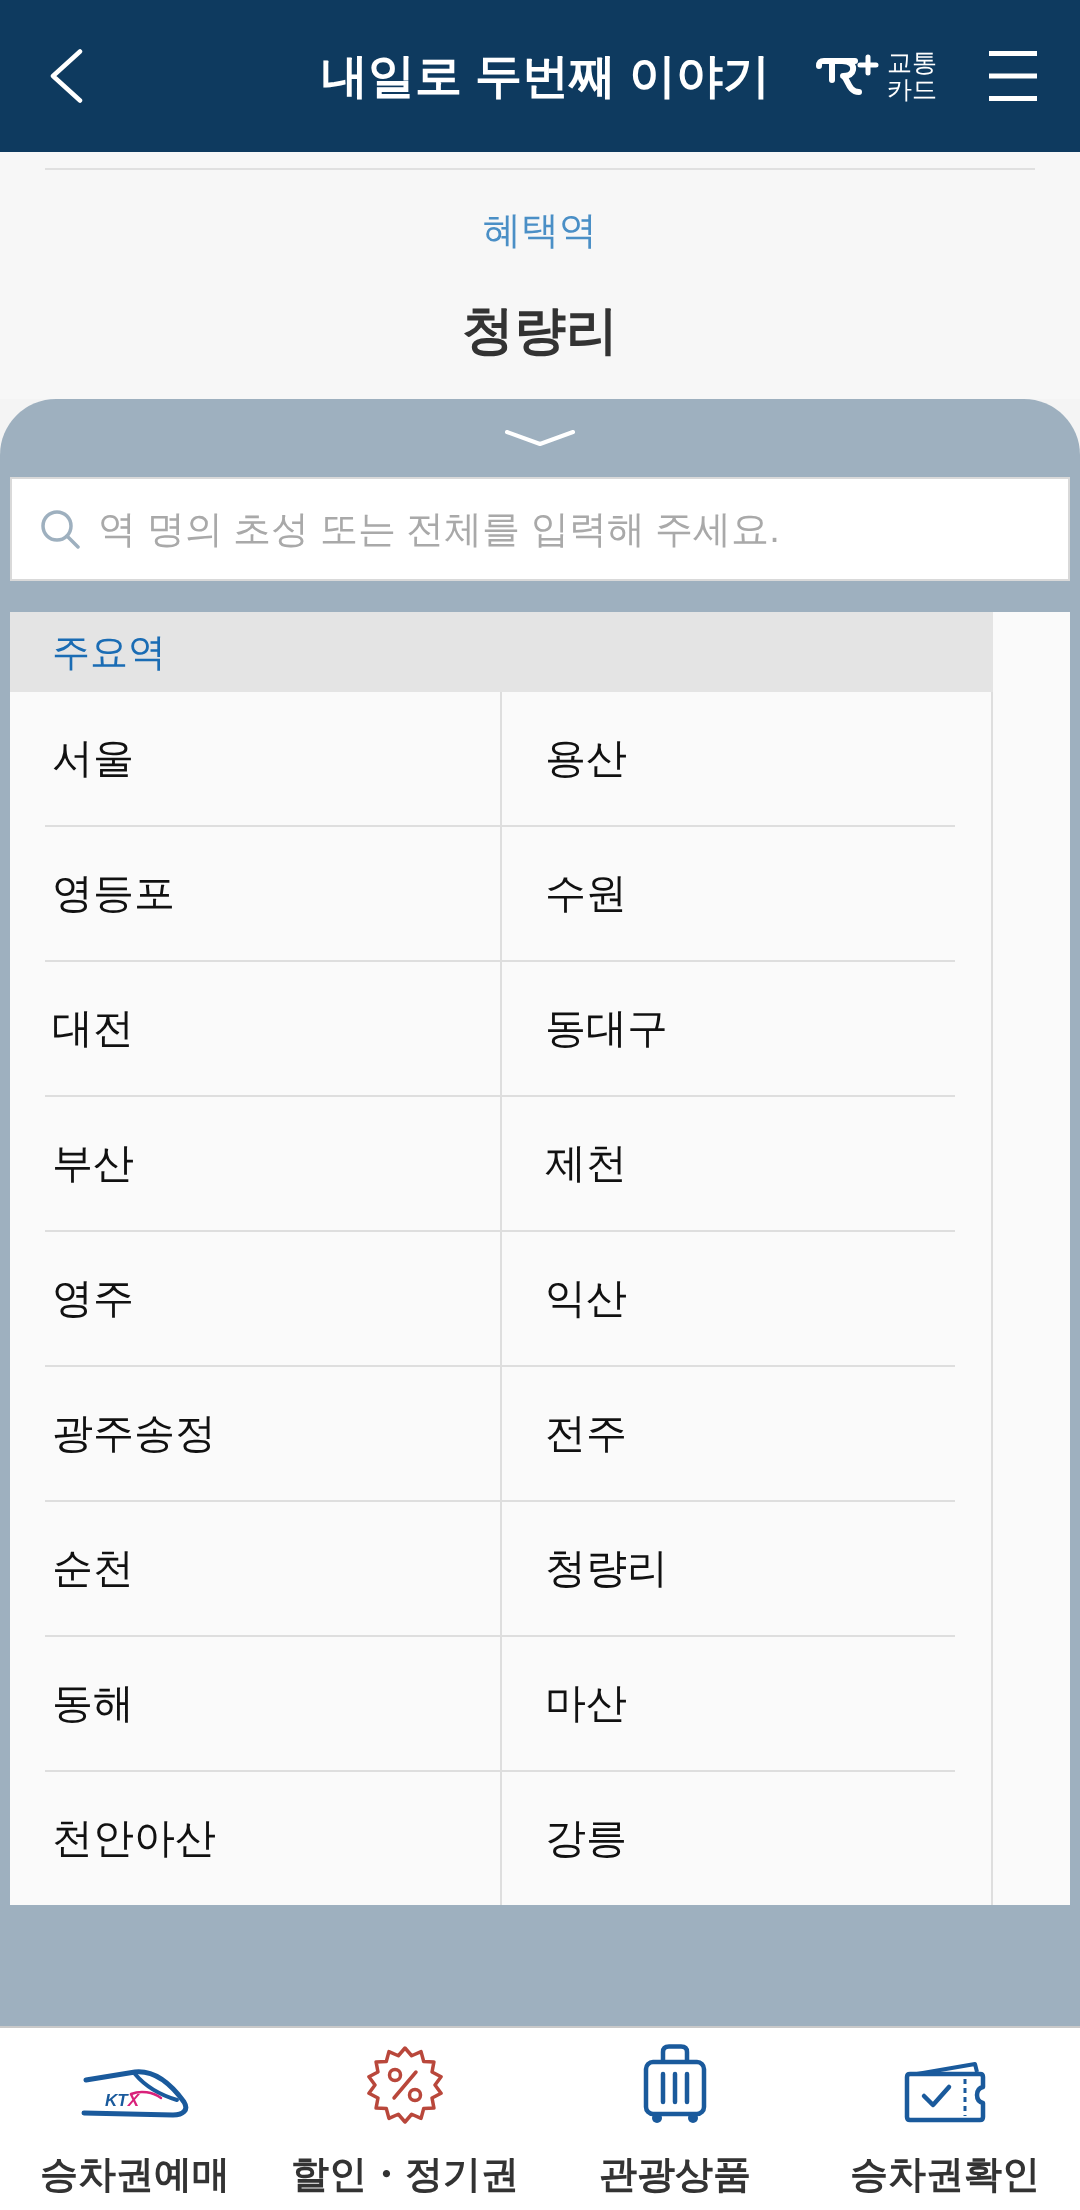  I want to click on chevron-left-icon, so click(66, 76).